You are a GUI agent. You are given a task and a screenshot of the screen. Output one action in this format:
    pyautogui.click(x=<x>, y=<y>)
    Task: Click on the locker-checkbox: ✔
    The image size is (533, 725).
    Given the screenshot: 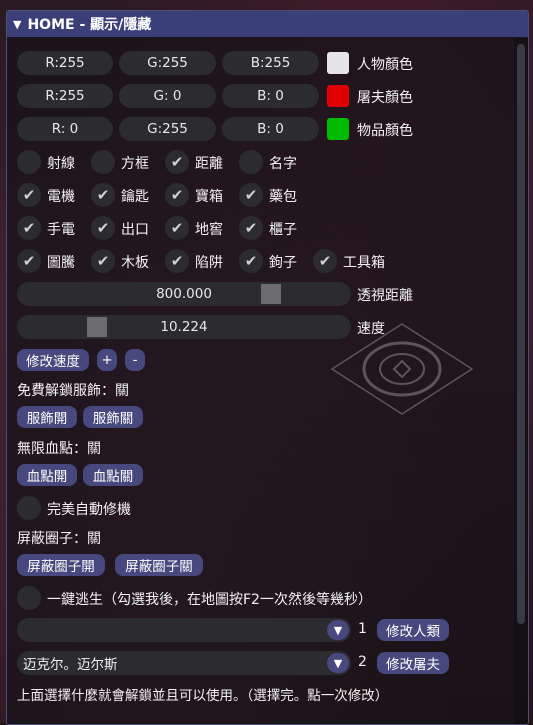 What is the action you would take?
    pyautogui.click(x=251, y=228)
    